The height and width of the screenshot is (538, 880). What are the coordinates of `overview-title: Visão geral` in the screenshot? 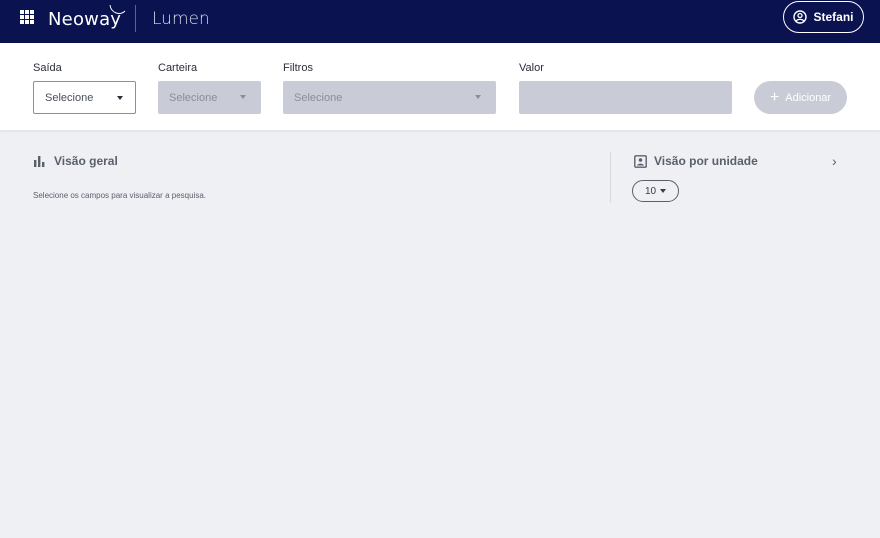 It's located at (86, 161).